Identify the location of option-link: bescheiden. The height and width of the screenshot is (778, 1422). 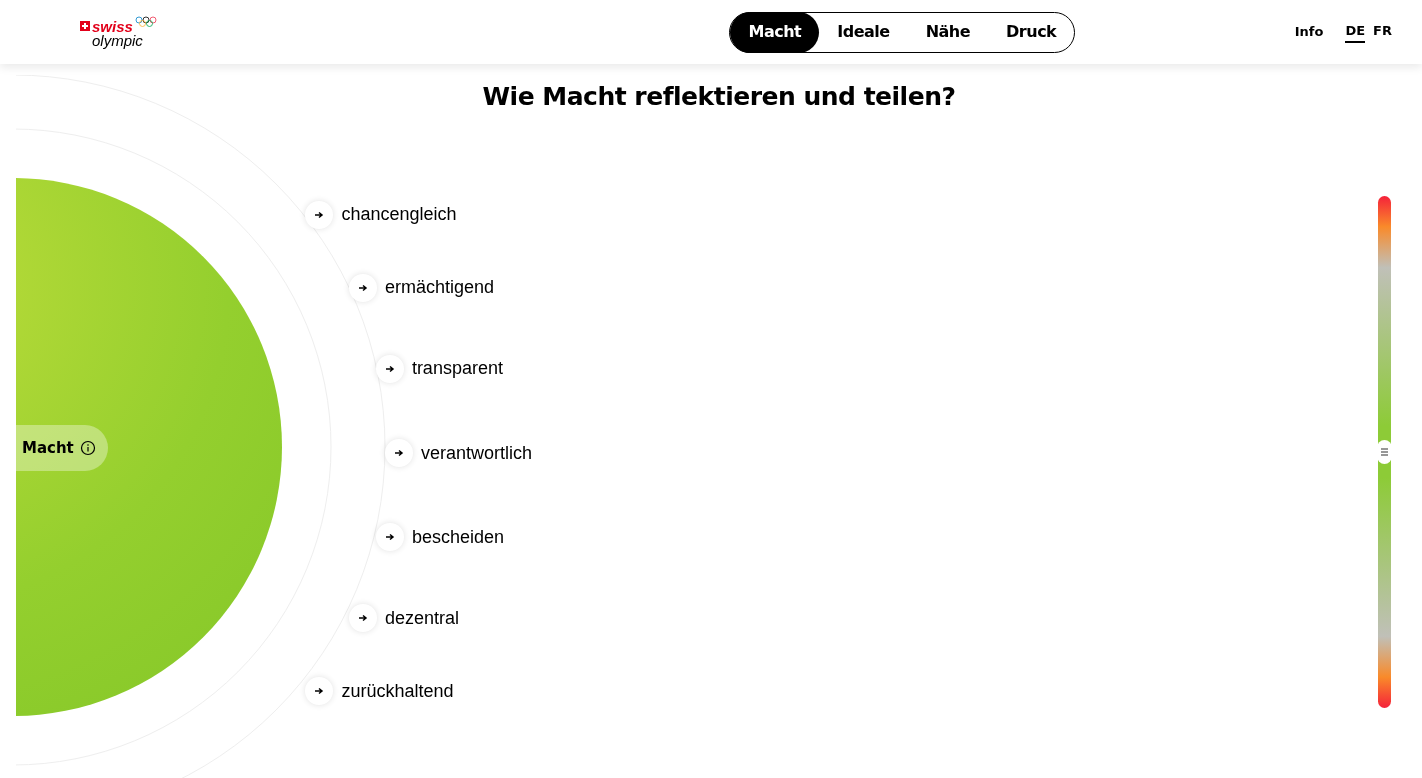
(457, 537).